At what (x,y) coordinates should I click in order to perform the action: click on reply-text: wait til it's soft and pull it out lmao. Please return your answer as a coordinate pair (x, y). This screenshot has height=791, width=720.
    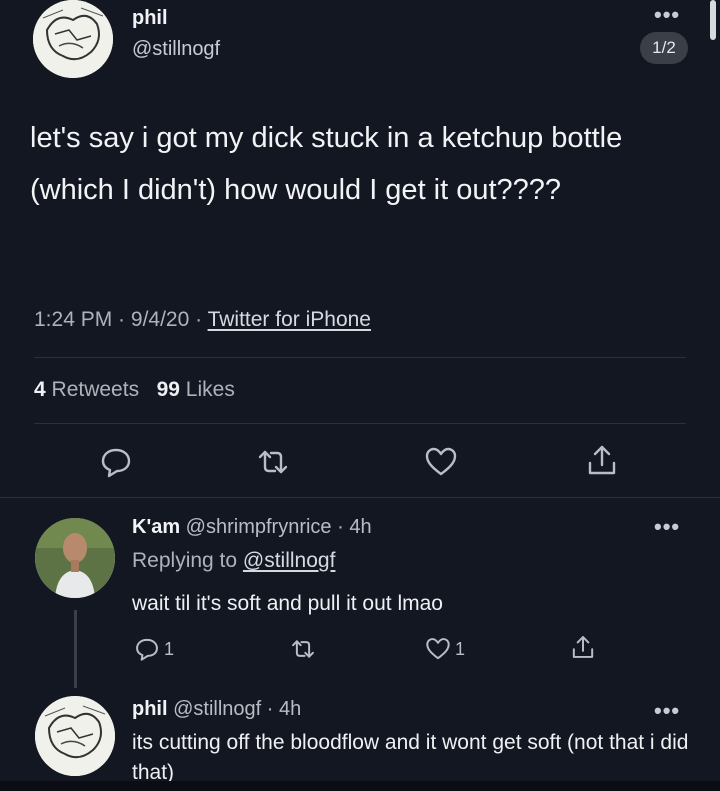
    Looking at the image, I should click on (287, 603).